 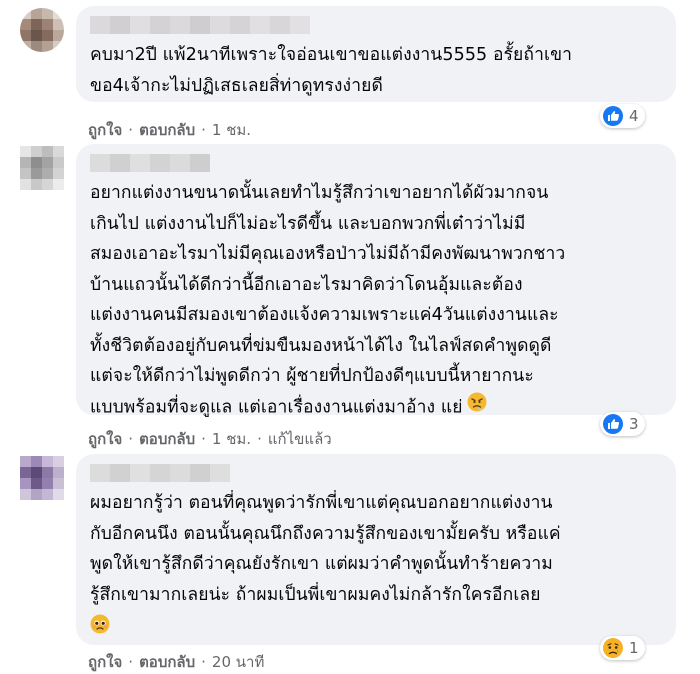 What do you see at coordinates (634, 116) in the screenshot?
I see `reaction-count: 4` at bounding box center [634, 116].